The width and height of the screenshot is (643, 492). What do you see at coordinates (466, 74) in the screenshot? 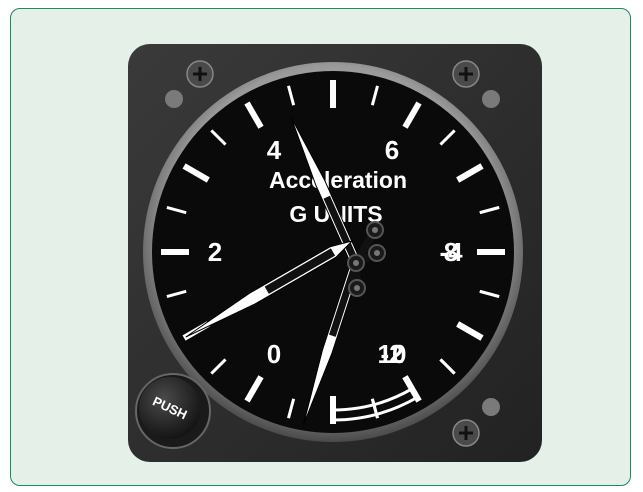
I see `mounting-screw-top-right` at bounding box center [466, 74].